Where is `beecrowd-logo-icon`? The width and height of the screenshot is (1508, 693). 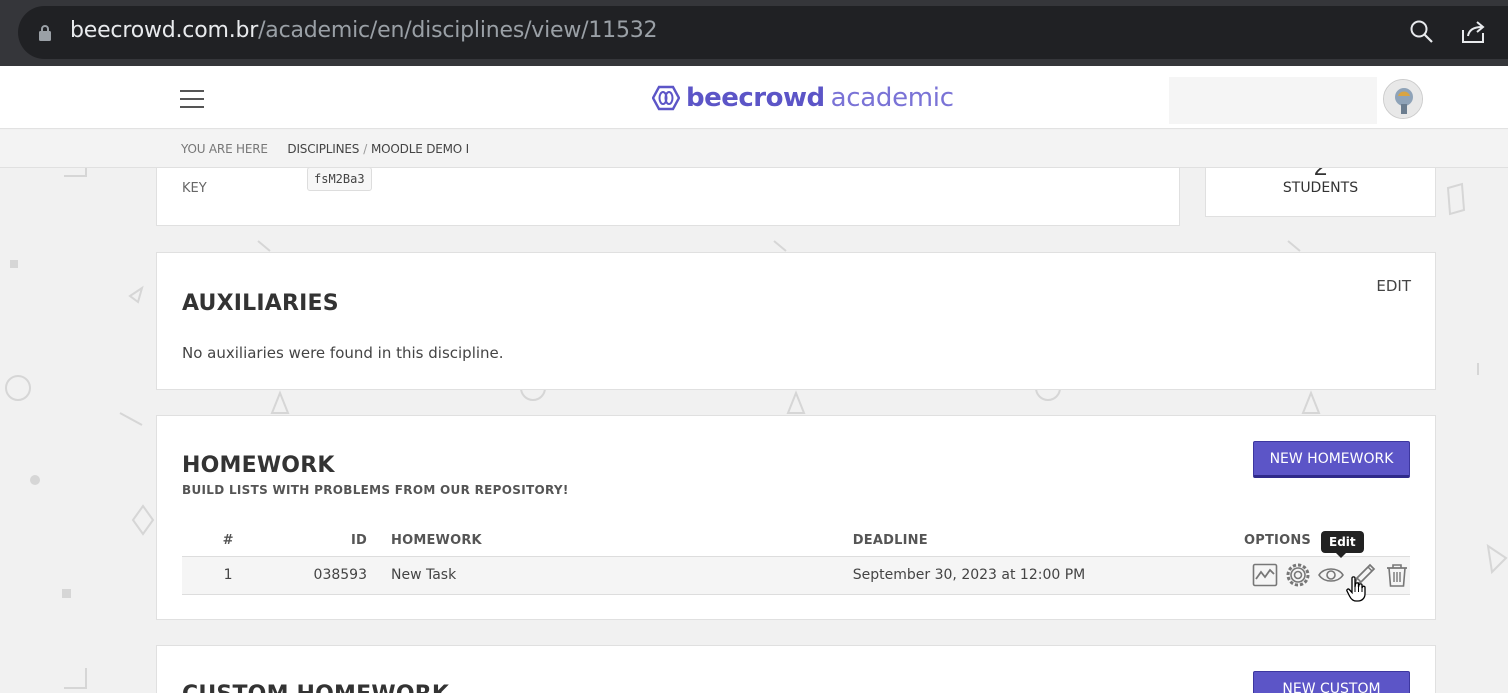
beecrowd-logo-icon is located at coordinates (666, 98).